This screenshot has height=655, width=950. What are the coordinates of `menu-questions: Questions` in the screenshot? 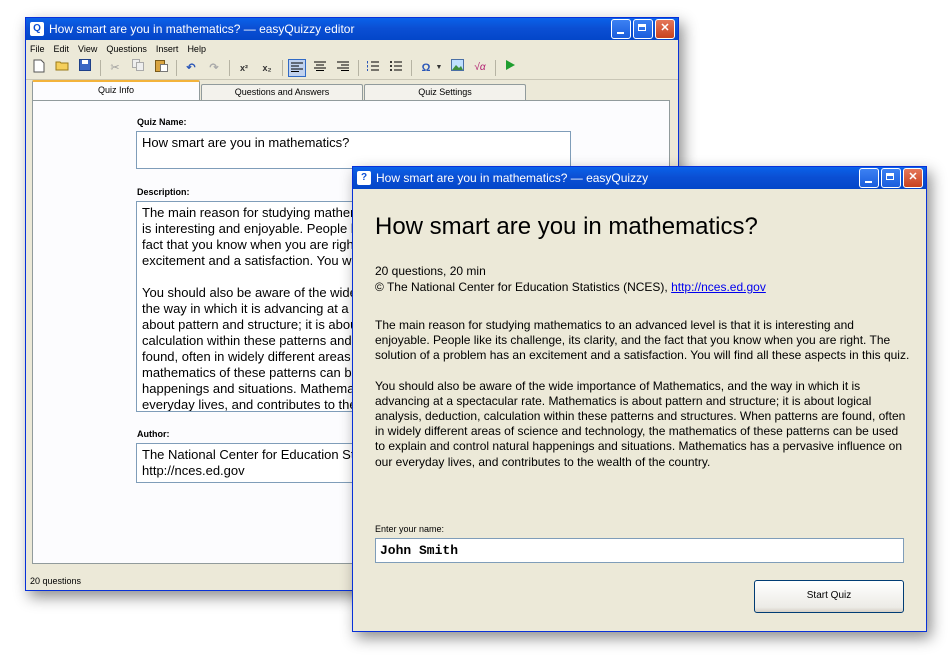 It's located at (126, 49).